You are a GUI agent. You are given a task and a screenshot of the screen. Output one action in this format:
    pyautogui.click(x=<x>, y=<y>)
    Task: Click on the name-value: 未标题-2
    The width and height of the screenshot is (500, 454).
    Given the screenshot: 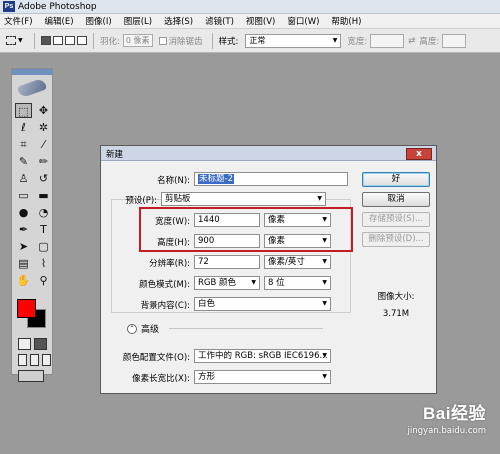 What is the action you would take?
    pyautogui.click(x=216, y=179)
    